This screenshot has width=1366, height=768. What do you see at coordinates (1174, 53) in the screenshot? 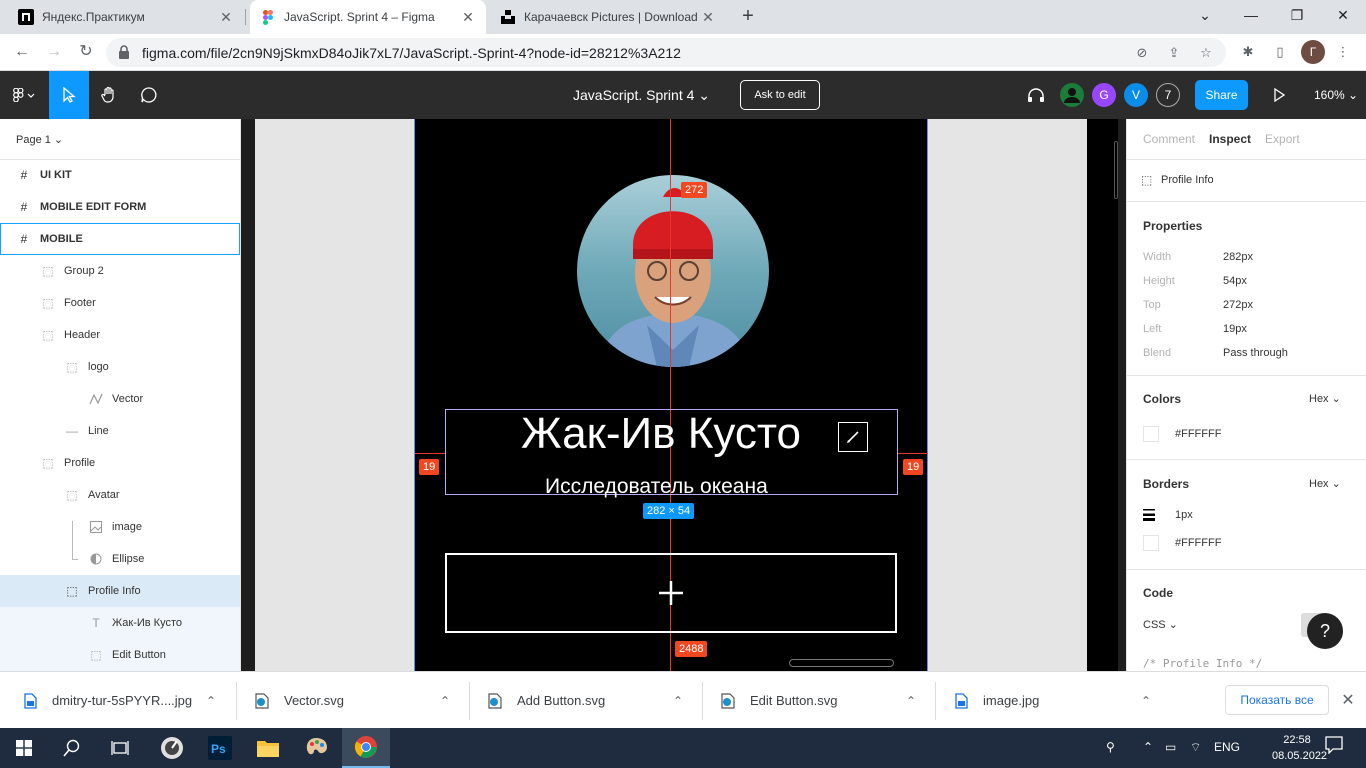
I see `share-page-icon: ⇪` at bounding box center [1174, 53].